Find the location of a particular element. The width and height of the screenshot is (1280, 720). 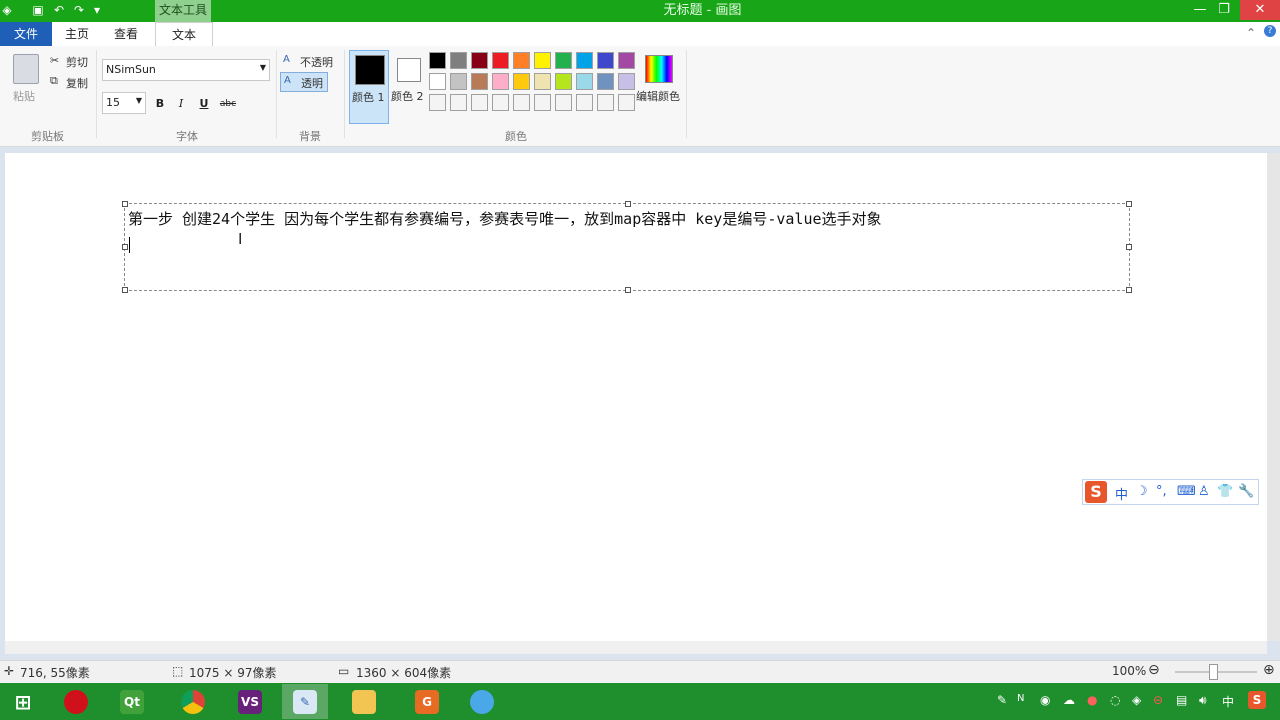

tab-view: 查看 is located at coordinates (126, 34).